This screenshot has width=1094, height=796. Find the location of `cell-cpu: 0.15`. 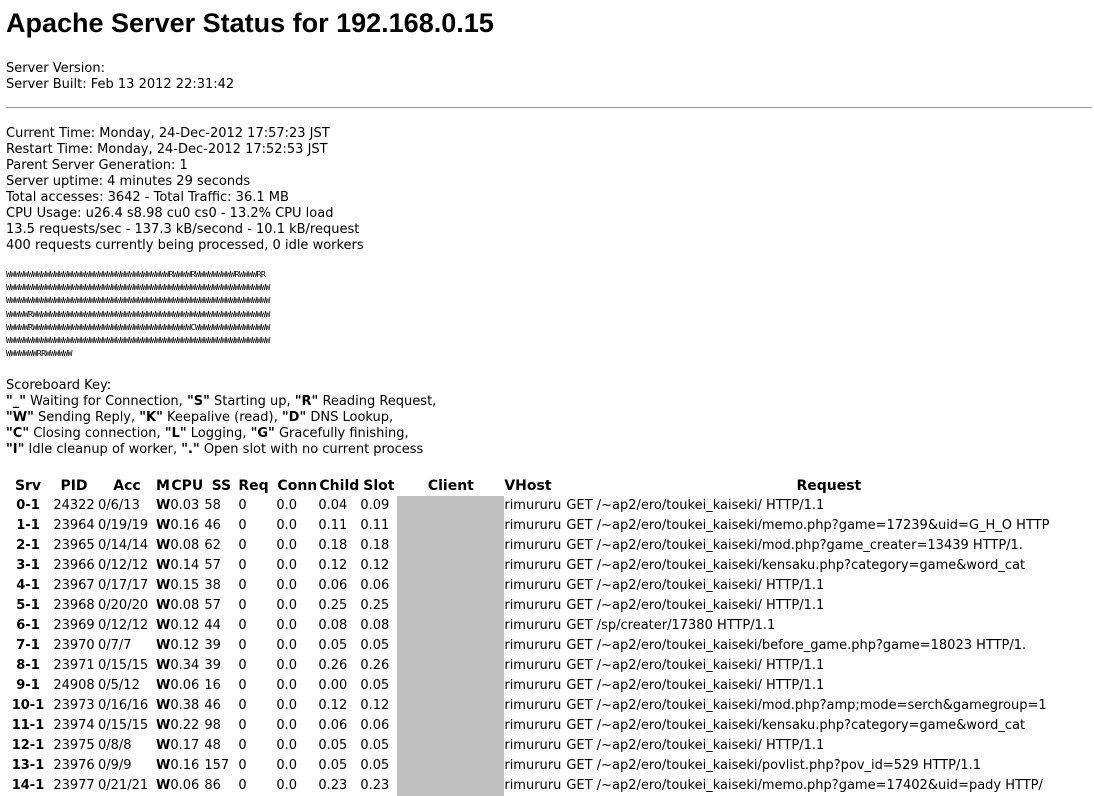

cell-cpu: 0.15 is located at coordinates (185, 585).